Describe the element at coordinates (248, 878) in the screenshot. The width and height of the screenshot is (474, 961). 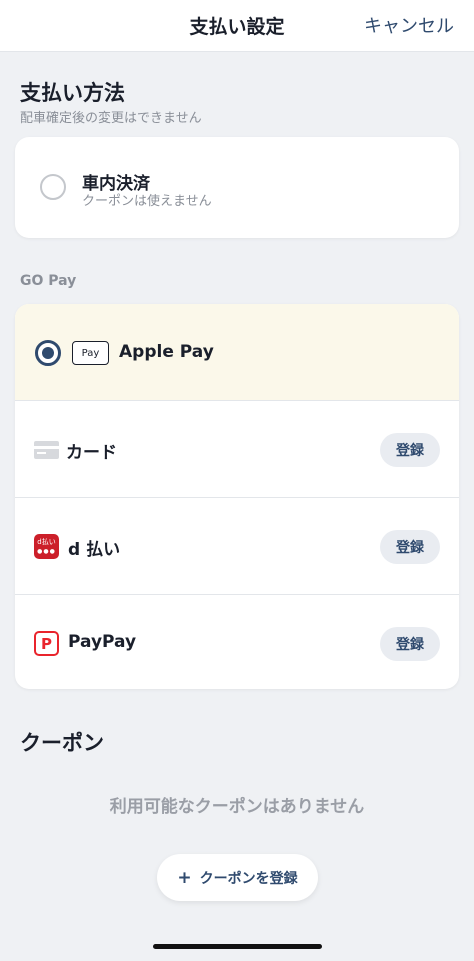
I see `register-coupon-label: クーポンを登録` at that location.